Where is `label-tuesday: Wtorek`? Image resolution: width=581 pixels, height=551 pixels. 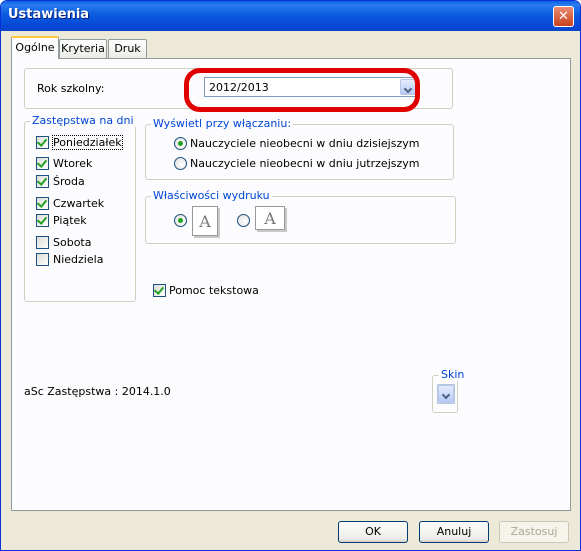 label-tuesday: Wtorek is located at coordinates (73, 163).